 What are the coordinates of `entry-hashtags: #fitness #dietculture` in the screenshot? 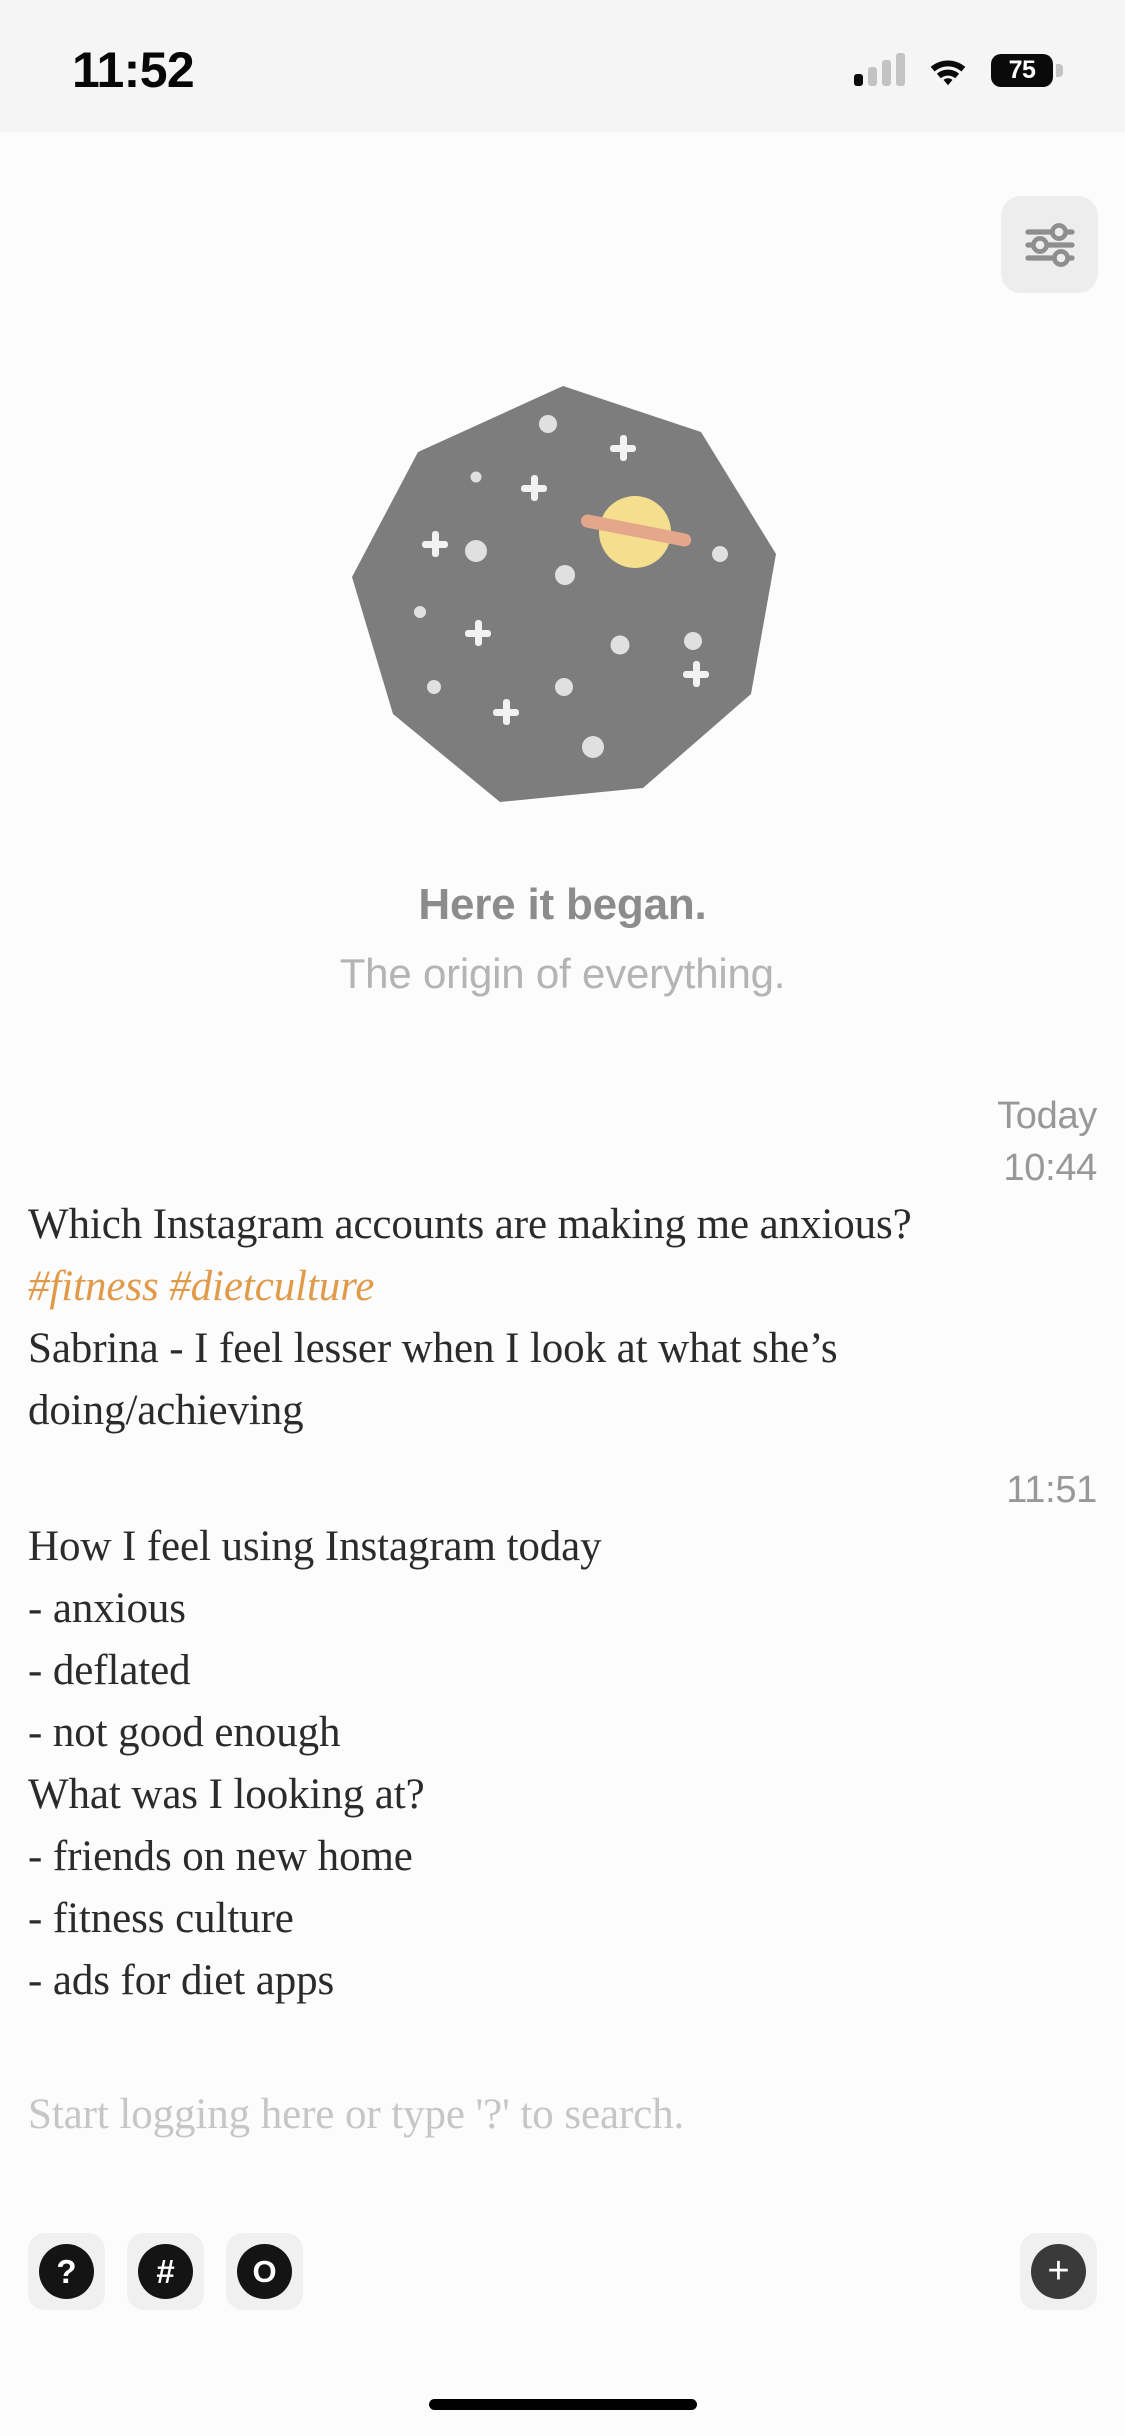 It's located at (562, 1287).